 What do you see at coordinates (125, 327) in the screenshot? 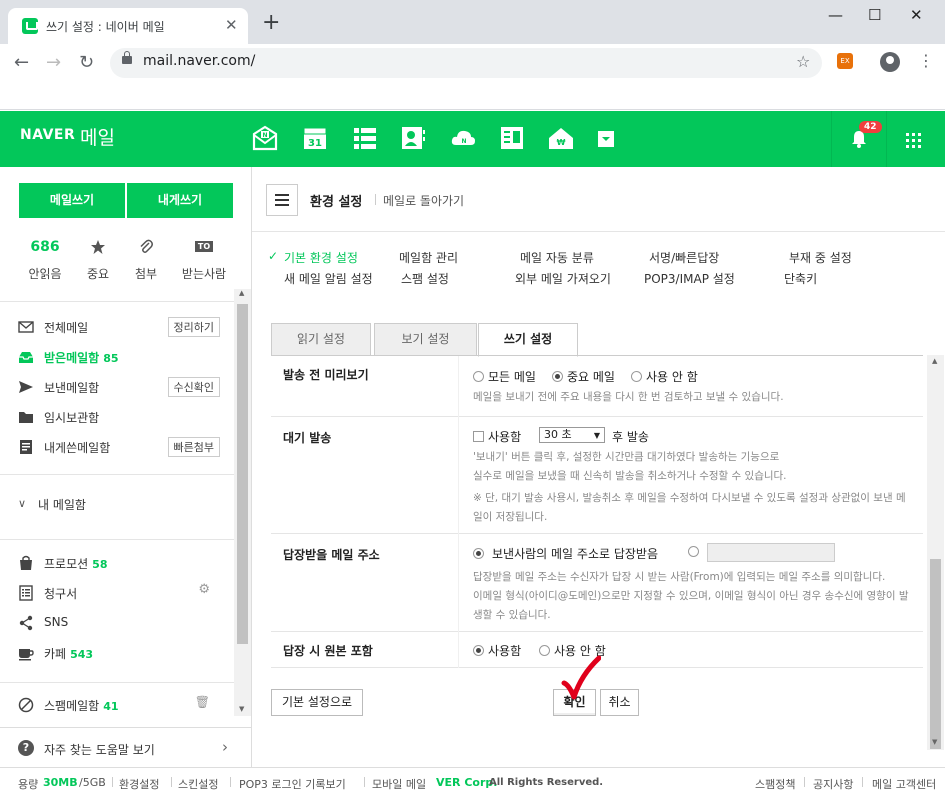
I see `sidebar-item-all-mail: 전체메일 정리하기` at bounding box center [125, 327].